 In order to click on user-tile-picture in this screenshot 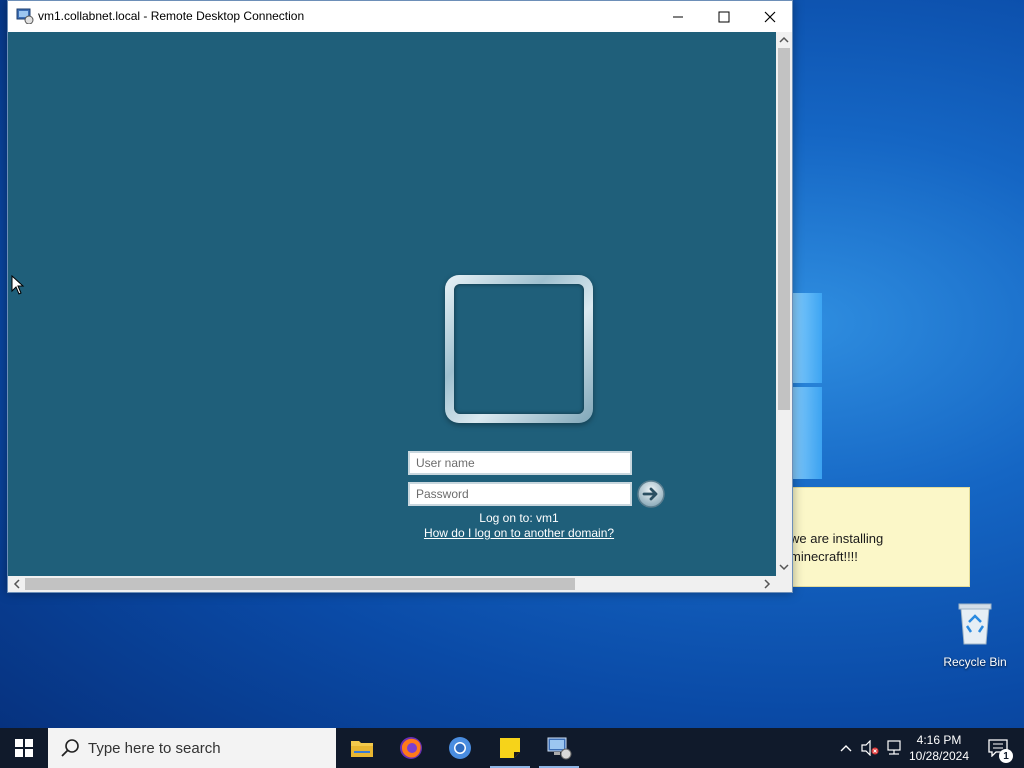, I will do `click(519, 349)`.